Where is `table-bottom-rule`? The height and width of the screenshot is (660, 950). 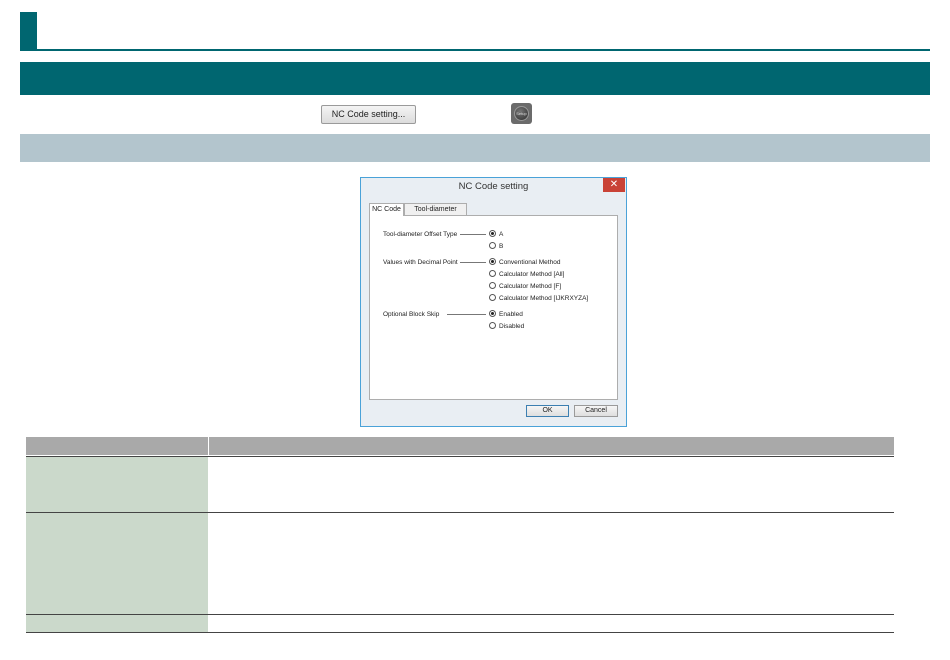
table-bottom-rule is located at coordinates (460, 632).